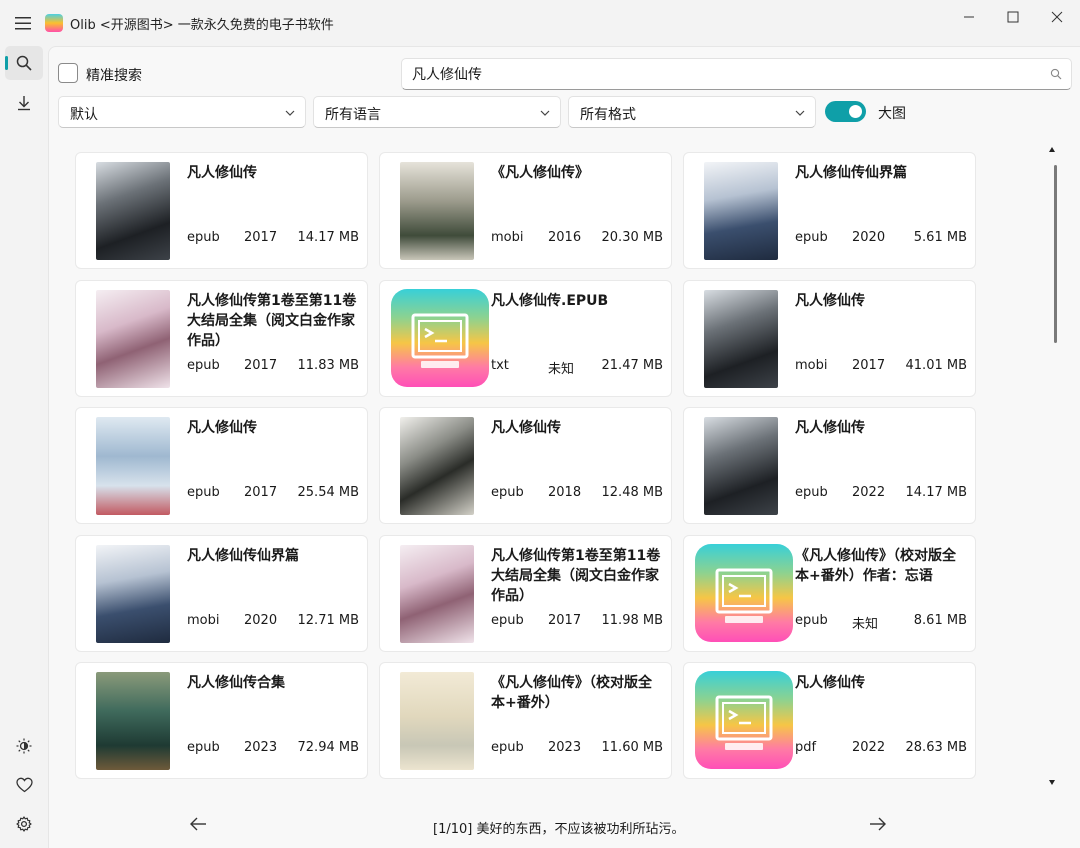 Image resolution: width=1080 pixels, height=848 pixels. What do you see at coordinates (24, 103) in the screenshot?
I see `sidebar-item-download` at bounding box center [24, 103].